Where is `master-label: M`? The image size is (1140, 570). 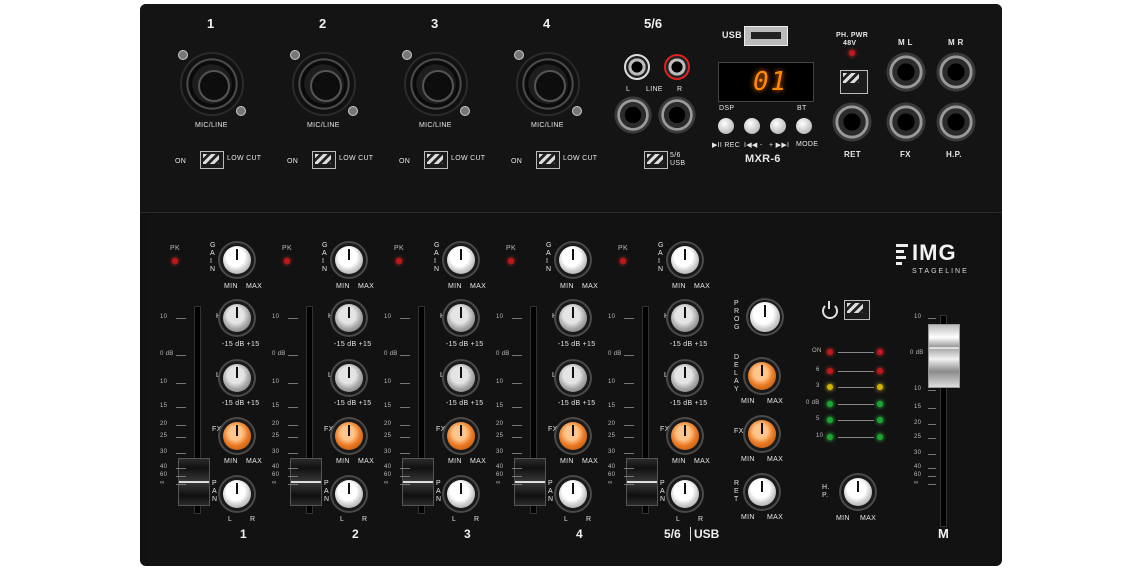 master-label: M is located at coordinates (943, 533).